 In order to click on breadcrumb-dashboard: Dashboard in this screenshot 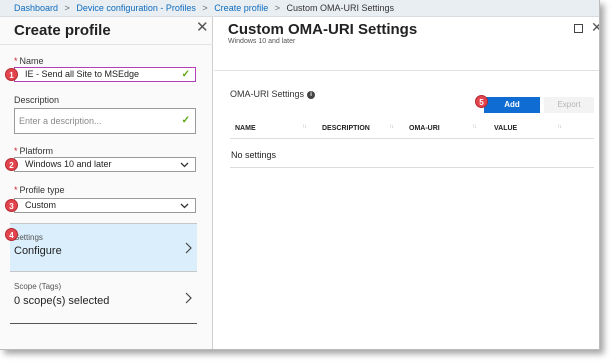, I will do `click(36, 8)`.